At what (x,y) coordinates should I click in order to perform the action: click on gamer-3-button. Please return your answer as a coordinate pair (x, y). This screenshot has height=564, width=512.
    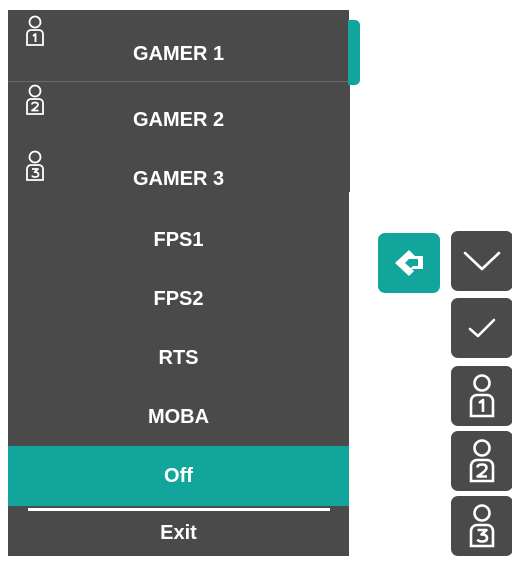
    Looking at the image, I should click on (481, 526).